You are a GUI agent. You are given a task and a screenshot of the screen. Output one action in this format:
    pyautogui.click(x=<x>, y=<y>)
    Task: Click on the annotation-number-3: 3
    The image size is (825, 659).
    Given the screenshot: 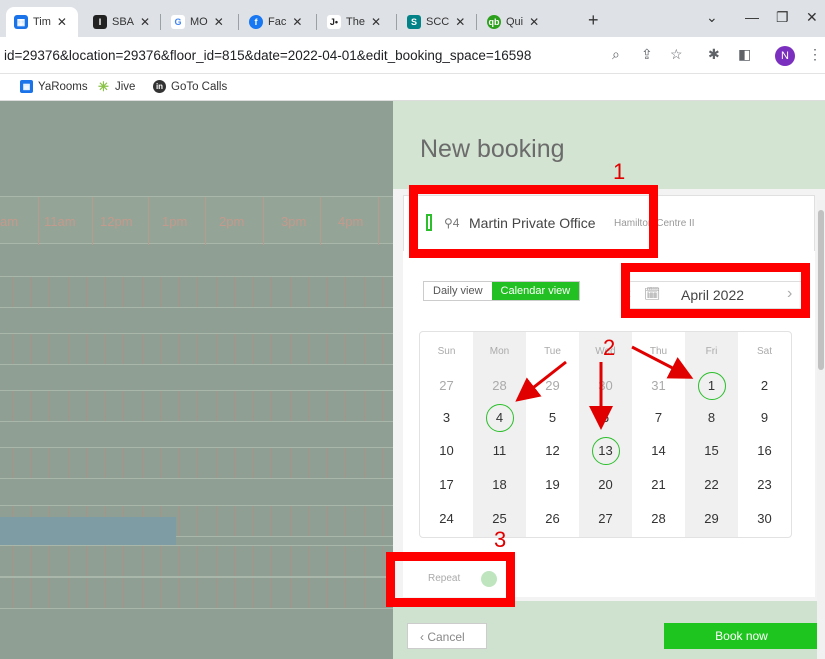 What is the action you would take?
    pyautogui.click(x=500, y=539)
    